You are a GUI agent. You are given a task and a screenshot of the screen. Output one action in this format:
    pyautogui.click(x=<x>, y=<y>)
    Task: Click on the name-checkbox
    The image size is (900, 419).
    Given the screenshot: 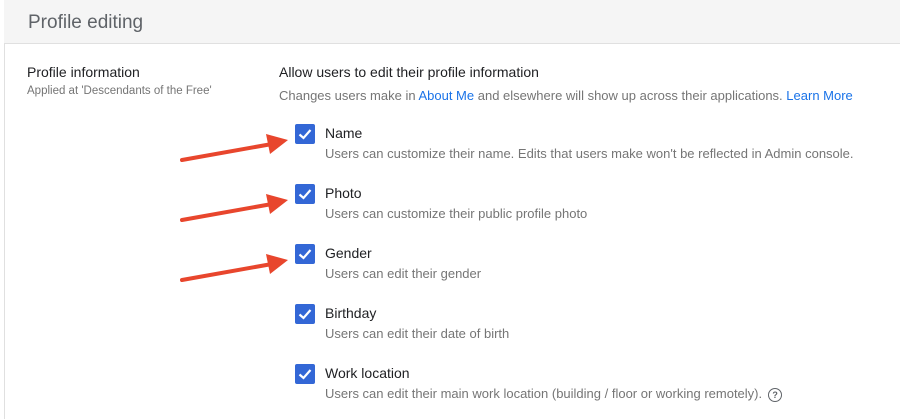 What is the action you would take?
    pyautogui.click(x=305, y=134)
    